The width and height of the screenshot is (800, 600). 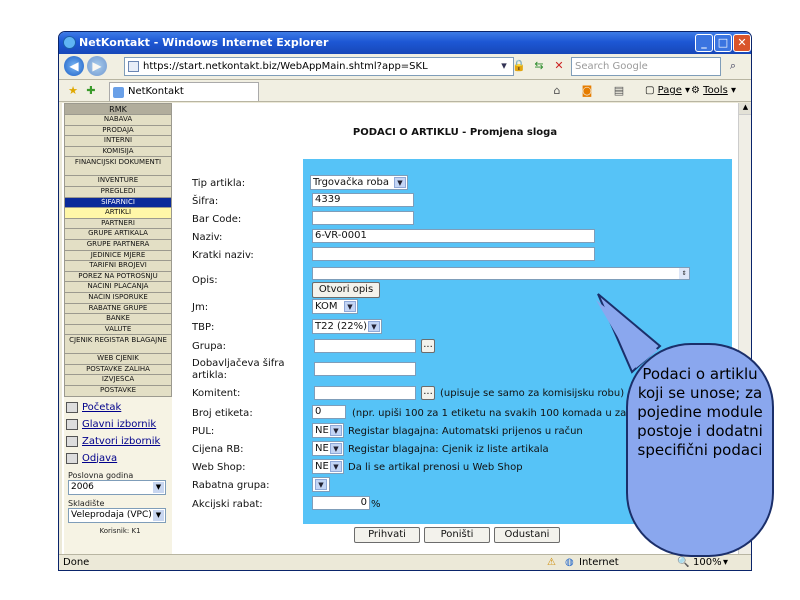 I want to click on tbp-label: TBP:, so click(x=203, y=327).